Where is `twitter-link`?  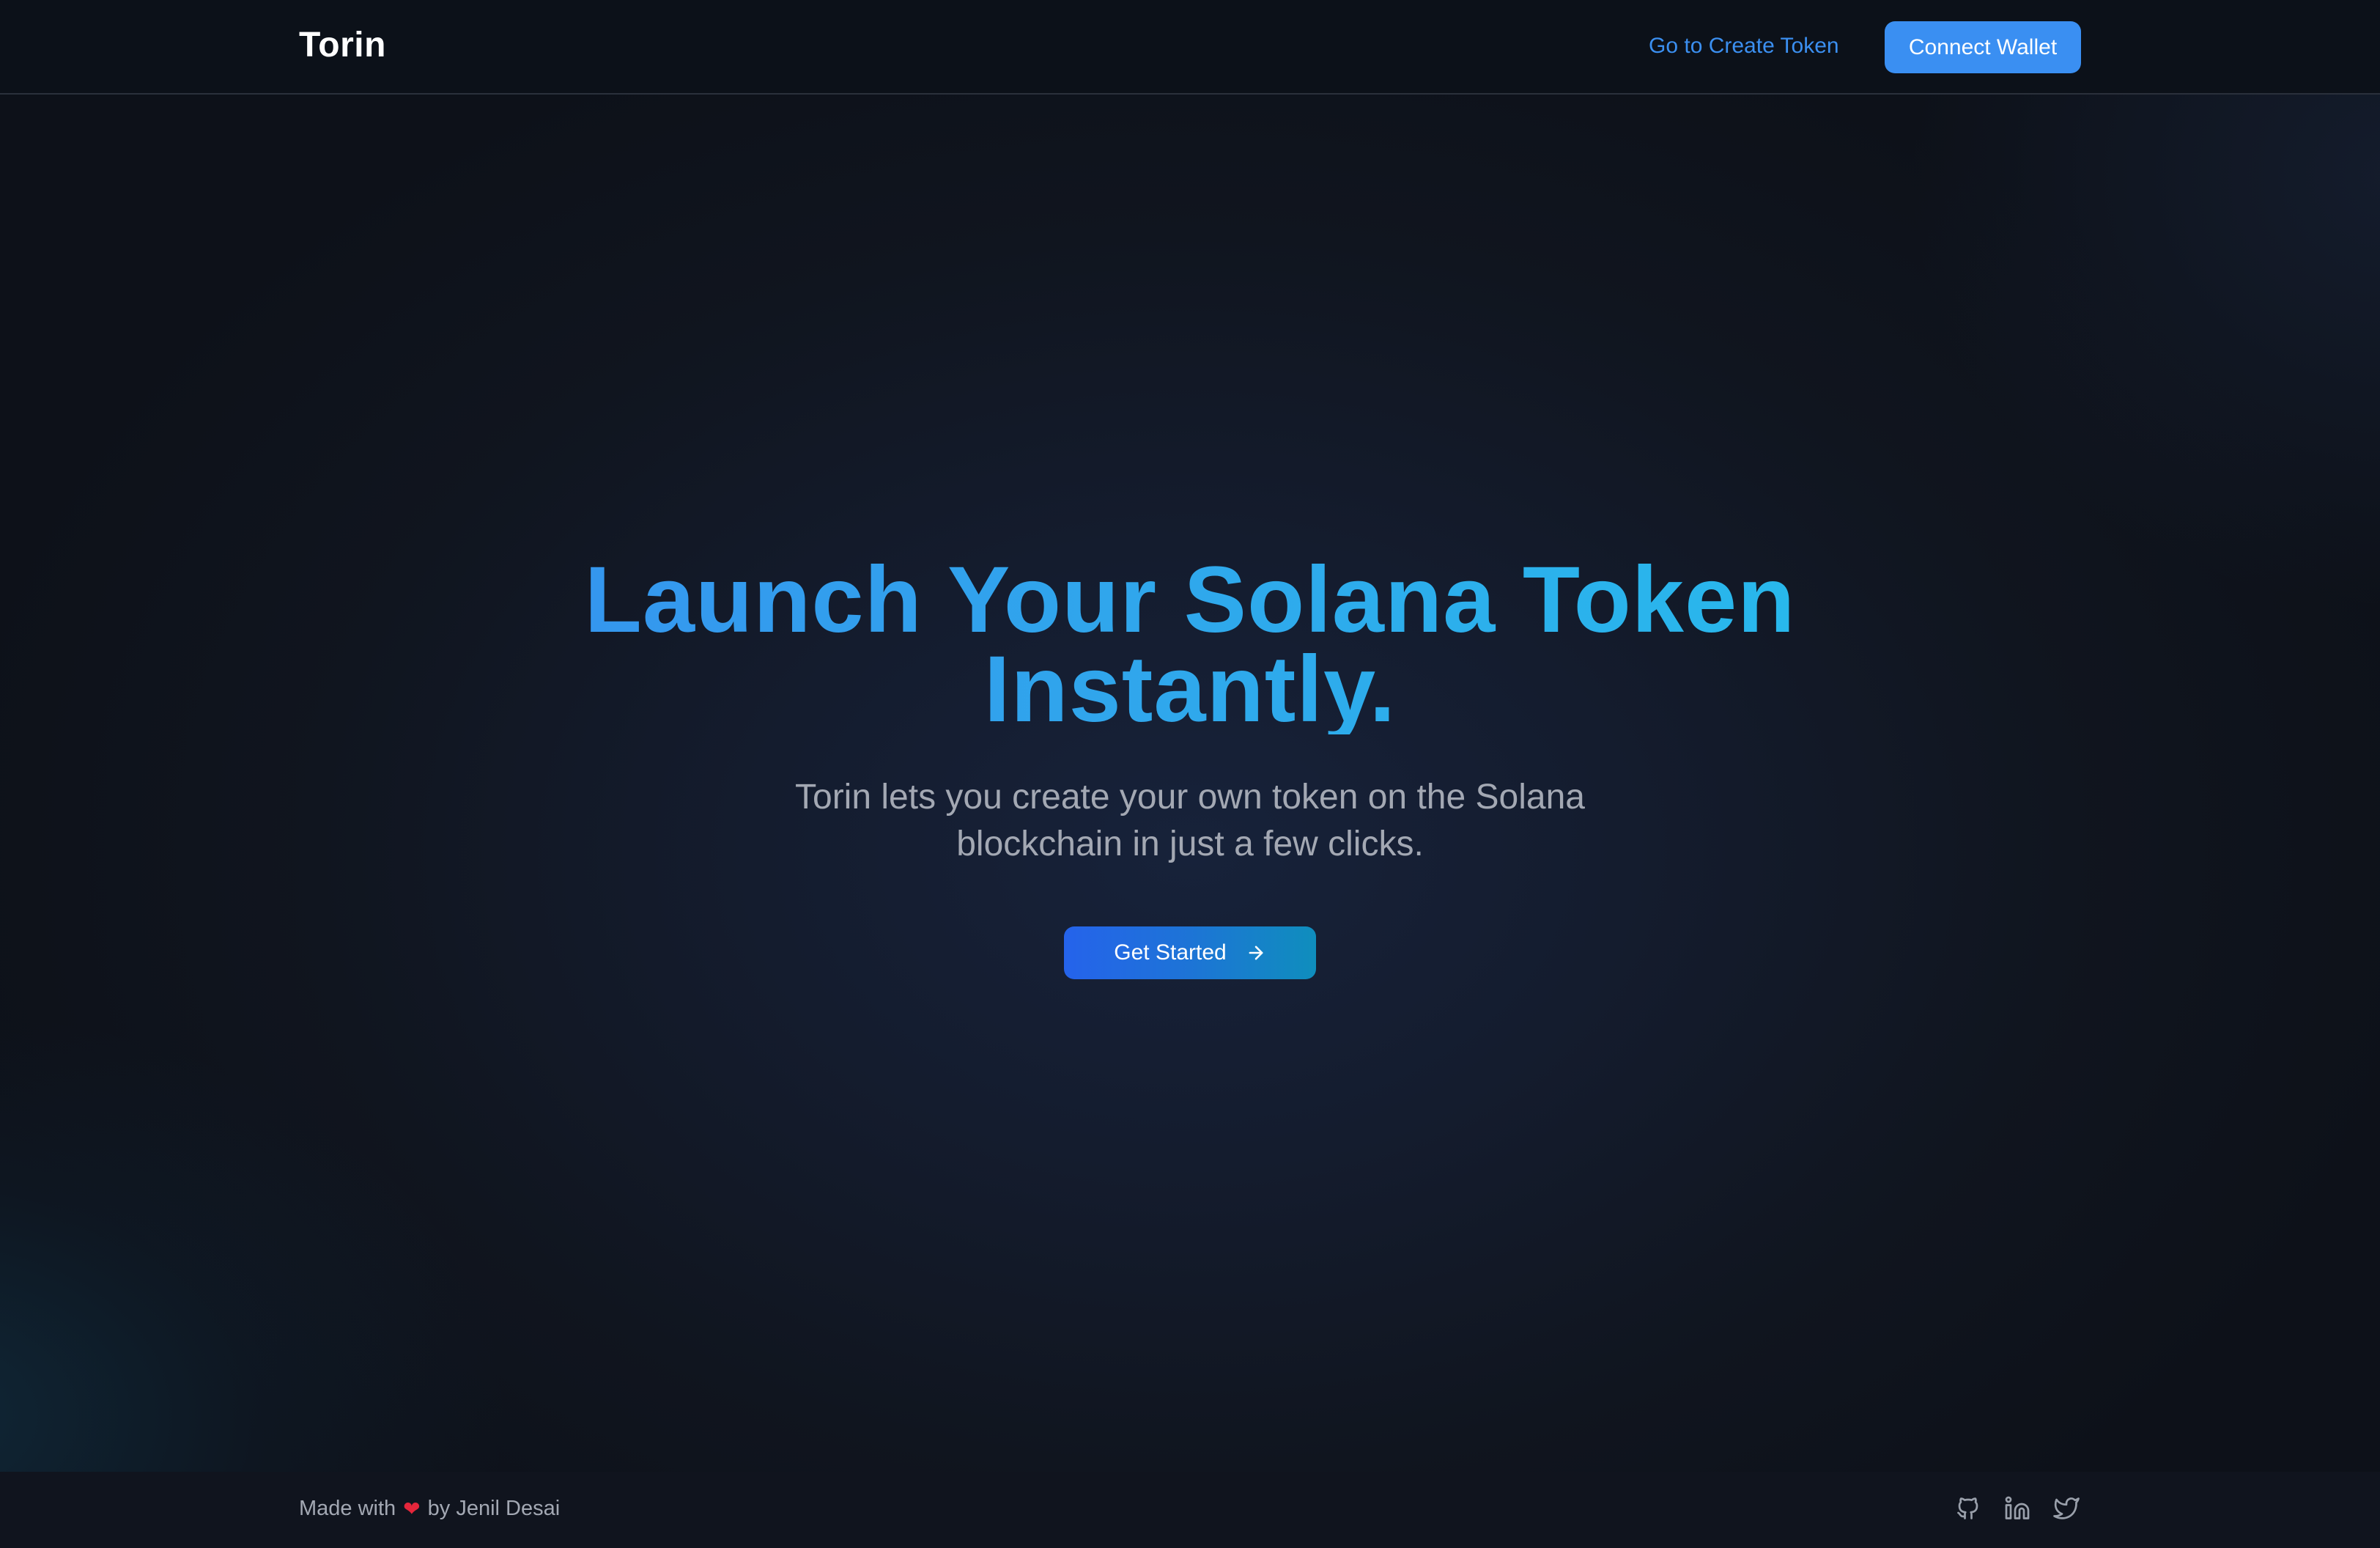 twitter-link is located at coordinates (2066, 1508).